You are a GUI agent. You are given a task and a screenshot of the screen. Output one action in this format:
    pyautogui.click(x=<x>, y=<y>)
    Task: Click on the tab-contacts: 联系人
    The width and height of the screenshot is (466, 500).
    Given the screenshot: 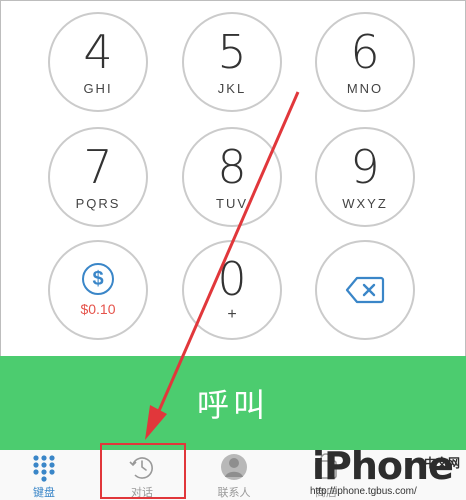 What is the action you would take?
    pyautogui.click(x=234, y=475)
    